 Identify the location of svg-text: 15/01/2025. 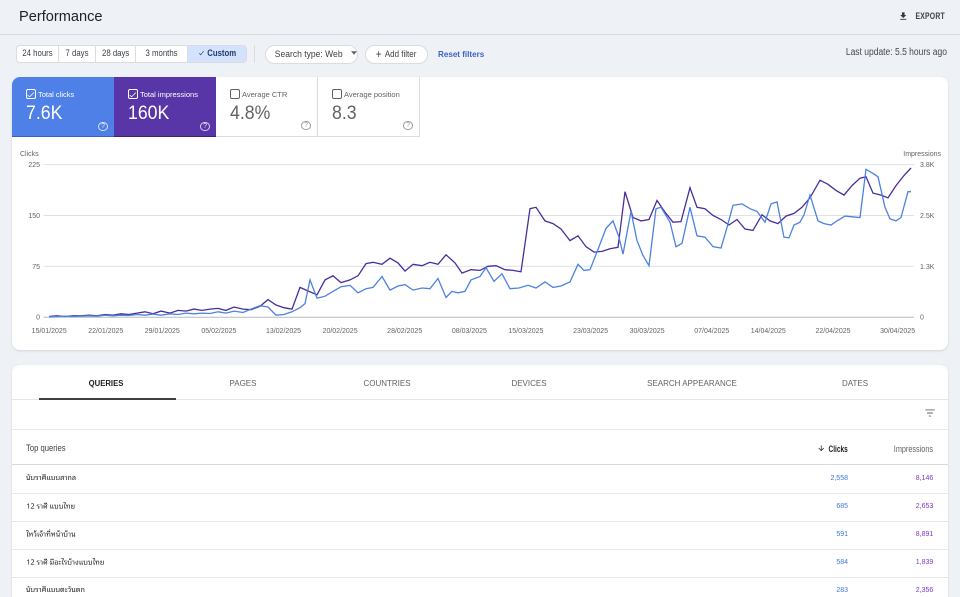
(49, 331).